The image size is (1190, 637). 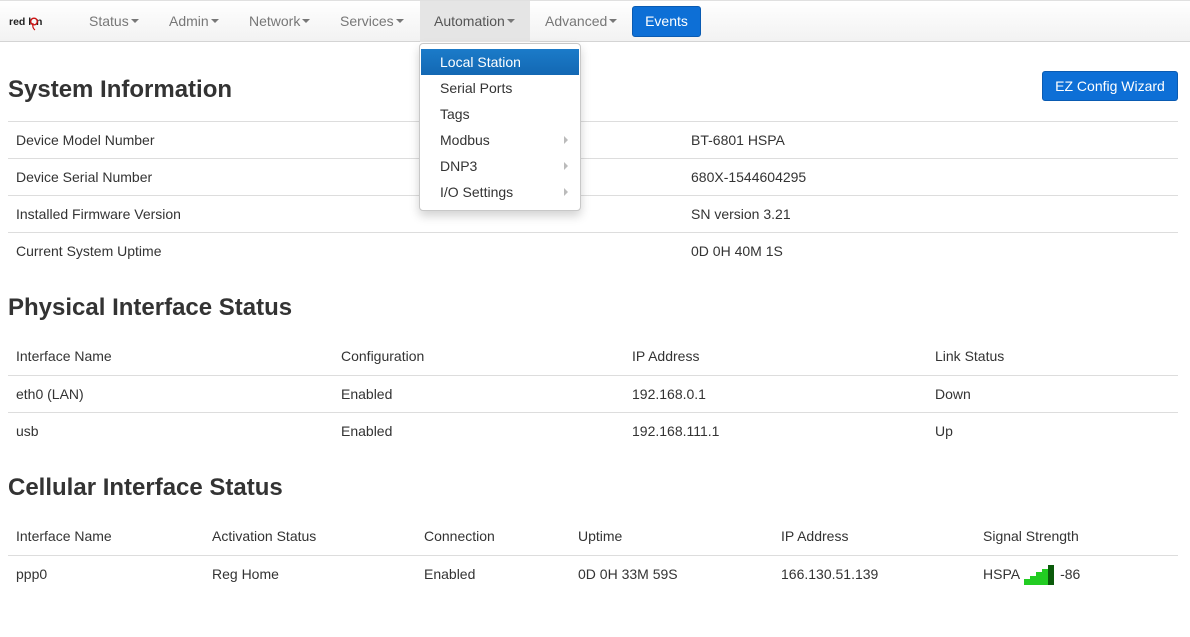 What do you see at coordinates (676, 431) in the screenshot?
I see `table-cell: 192.168.111.1` at bounding box center [676, 431].